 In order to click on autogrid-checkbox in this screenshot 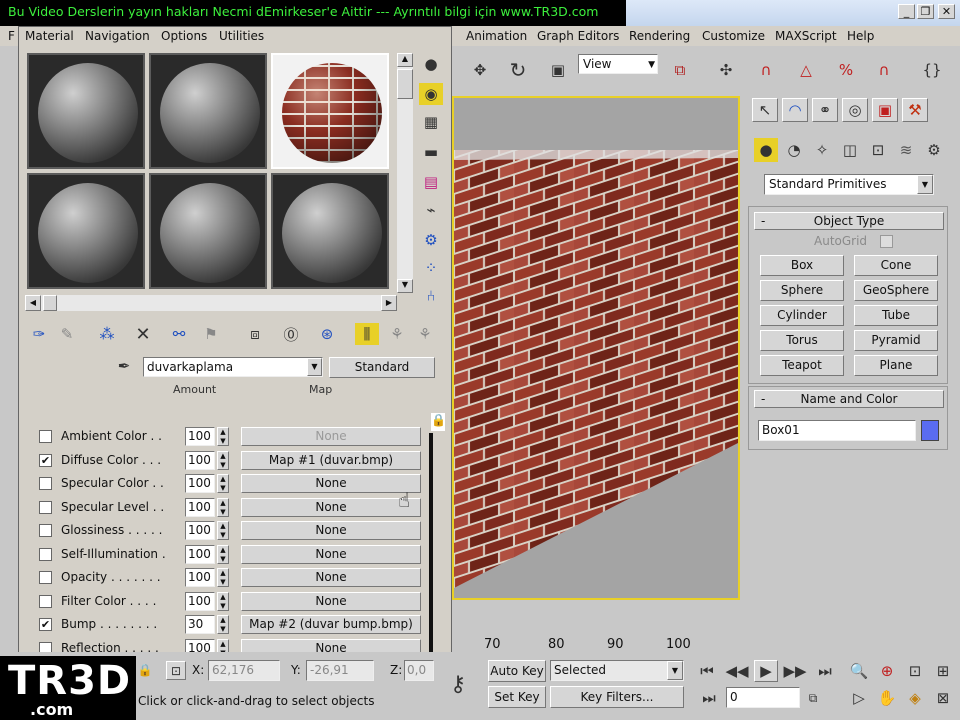, I will do `click(886, 241)`.